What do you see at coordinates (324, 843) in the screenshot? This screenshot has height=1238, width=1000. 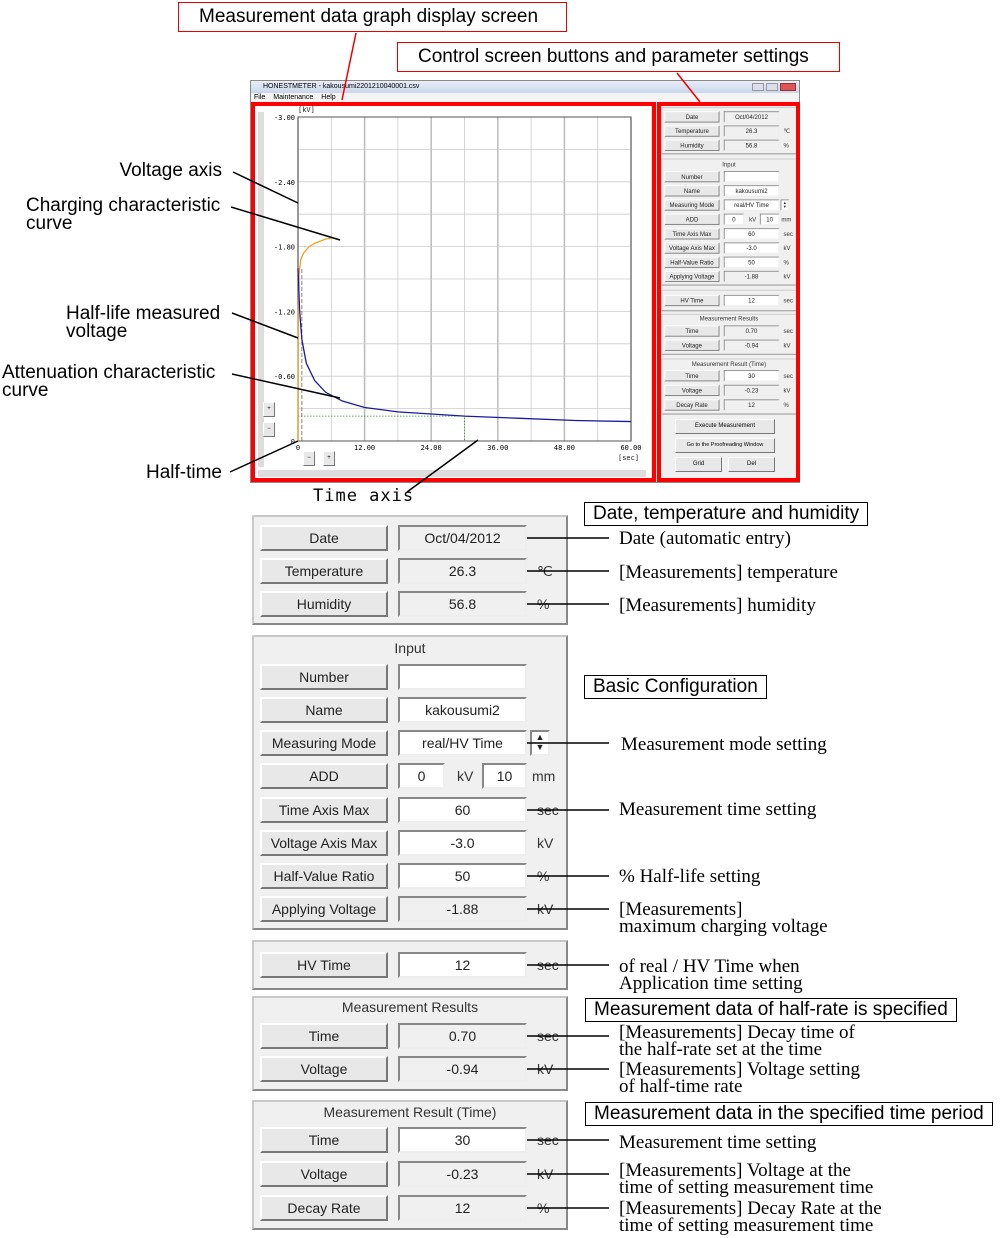 I see `voltage-axis-max-button: Voltage Axis Max` at bounding box center [324, 843].